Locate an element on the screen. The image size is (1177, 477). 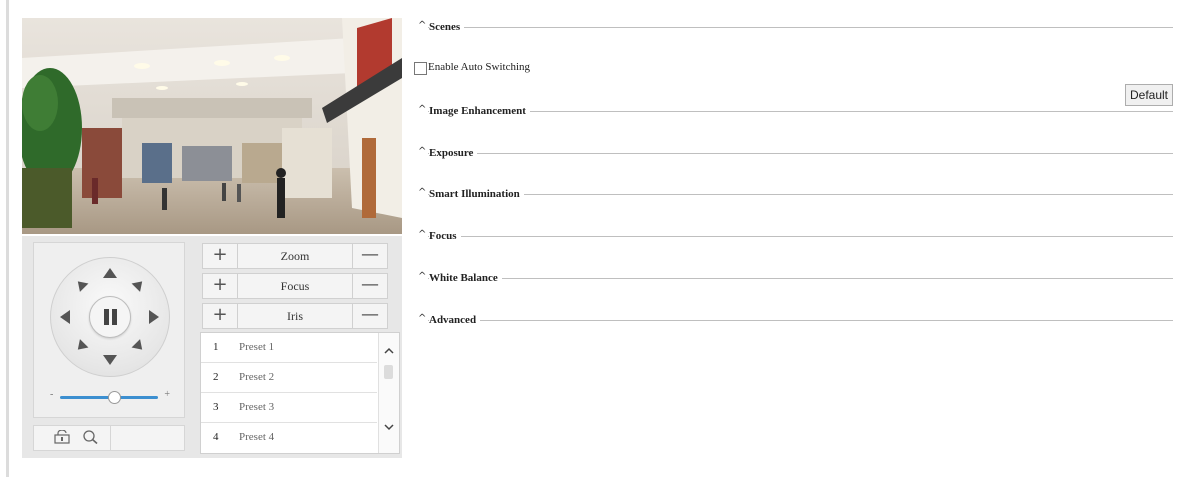
pan-down-left-icon is located at coordinates (81, 346).